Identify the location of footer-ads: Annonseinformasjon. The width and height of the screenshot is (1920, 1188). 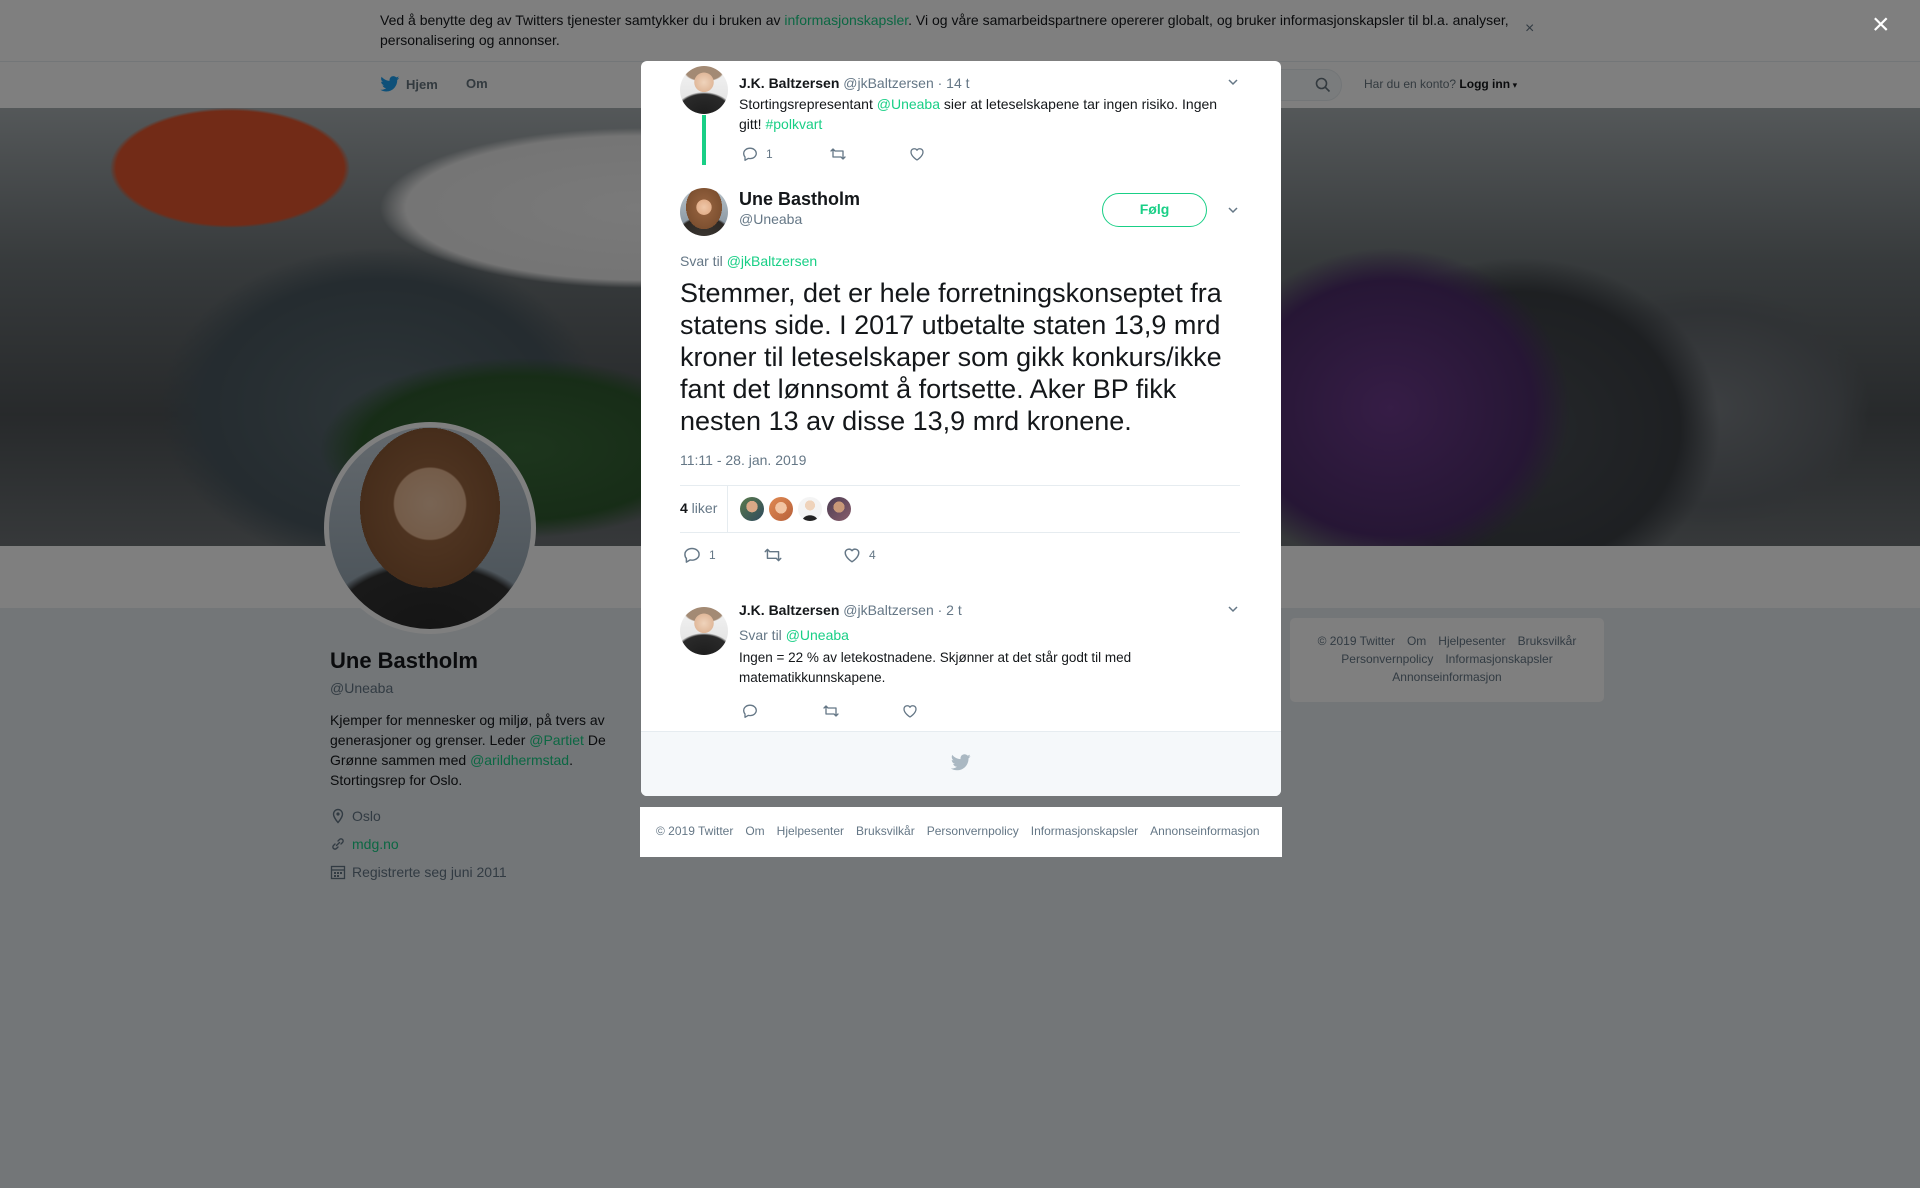
(1204, 831).